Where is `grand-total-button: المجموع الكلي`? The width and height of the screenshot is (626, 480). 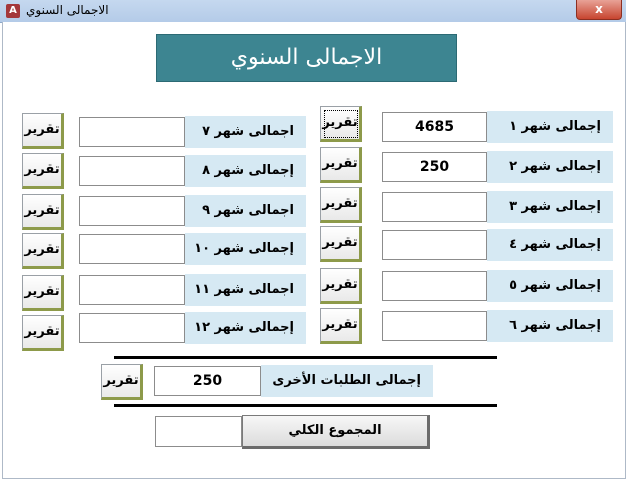 grand-total-button: المجموع الكلي is located at coordinates (336, 432).